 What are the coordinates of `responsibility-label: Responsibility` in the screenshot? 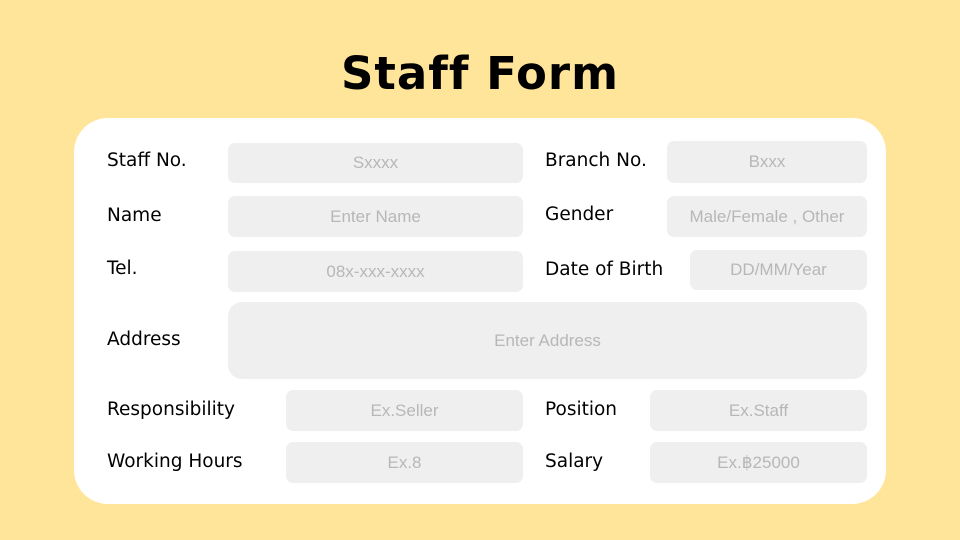 It's located at (171, 409).